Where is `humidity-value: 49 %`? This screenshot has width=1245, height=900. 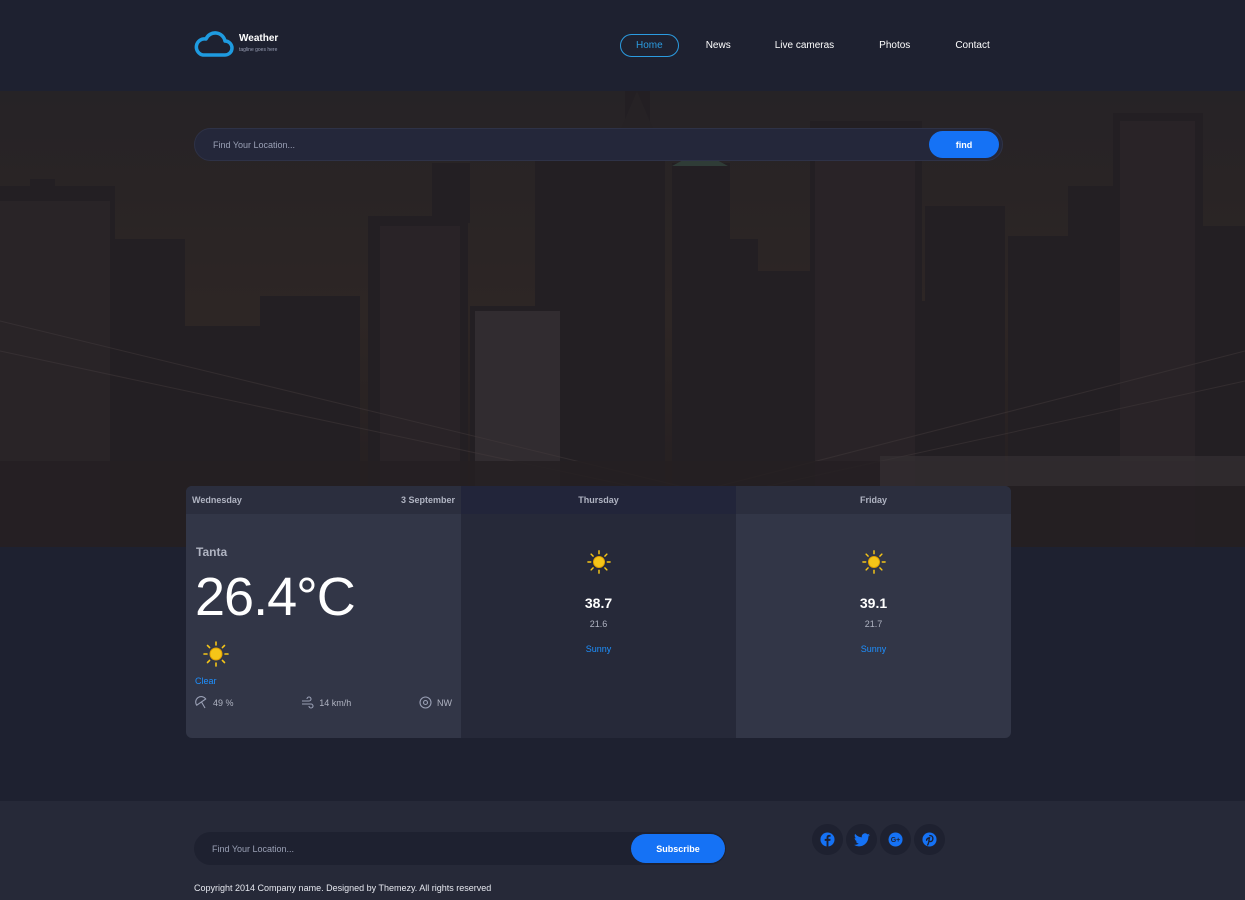
humidity-value: 49 % is located at coordinates (223, 702).